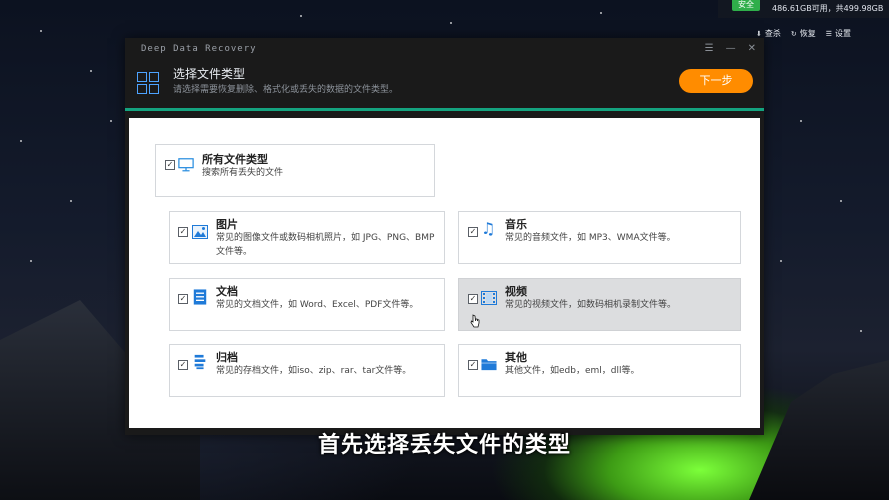 Image resolution: width=889 pixels, height=500 pixels. Describe the element at coordinates (572, 371) in the screenshot. I see `others-desc: 其他文件，如edb，eml，dll等。` at that location.